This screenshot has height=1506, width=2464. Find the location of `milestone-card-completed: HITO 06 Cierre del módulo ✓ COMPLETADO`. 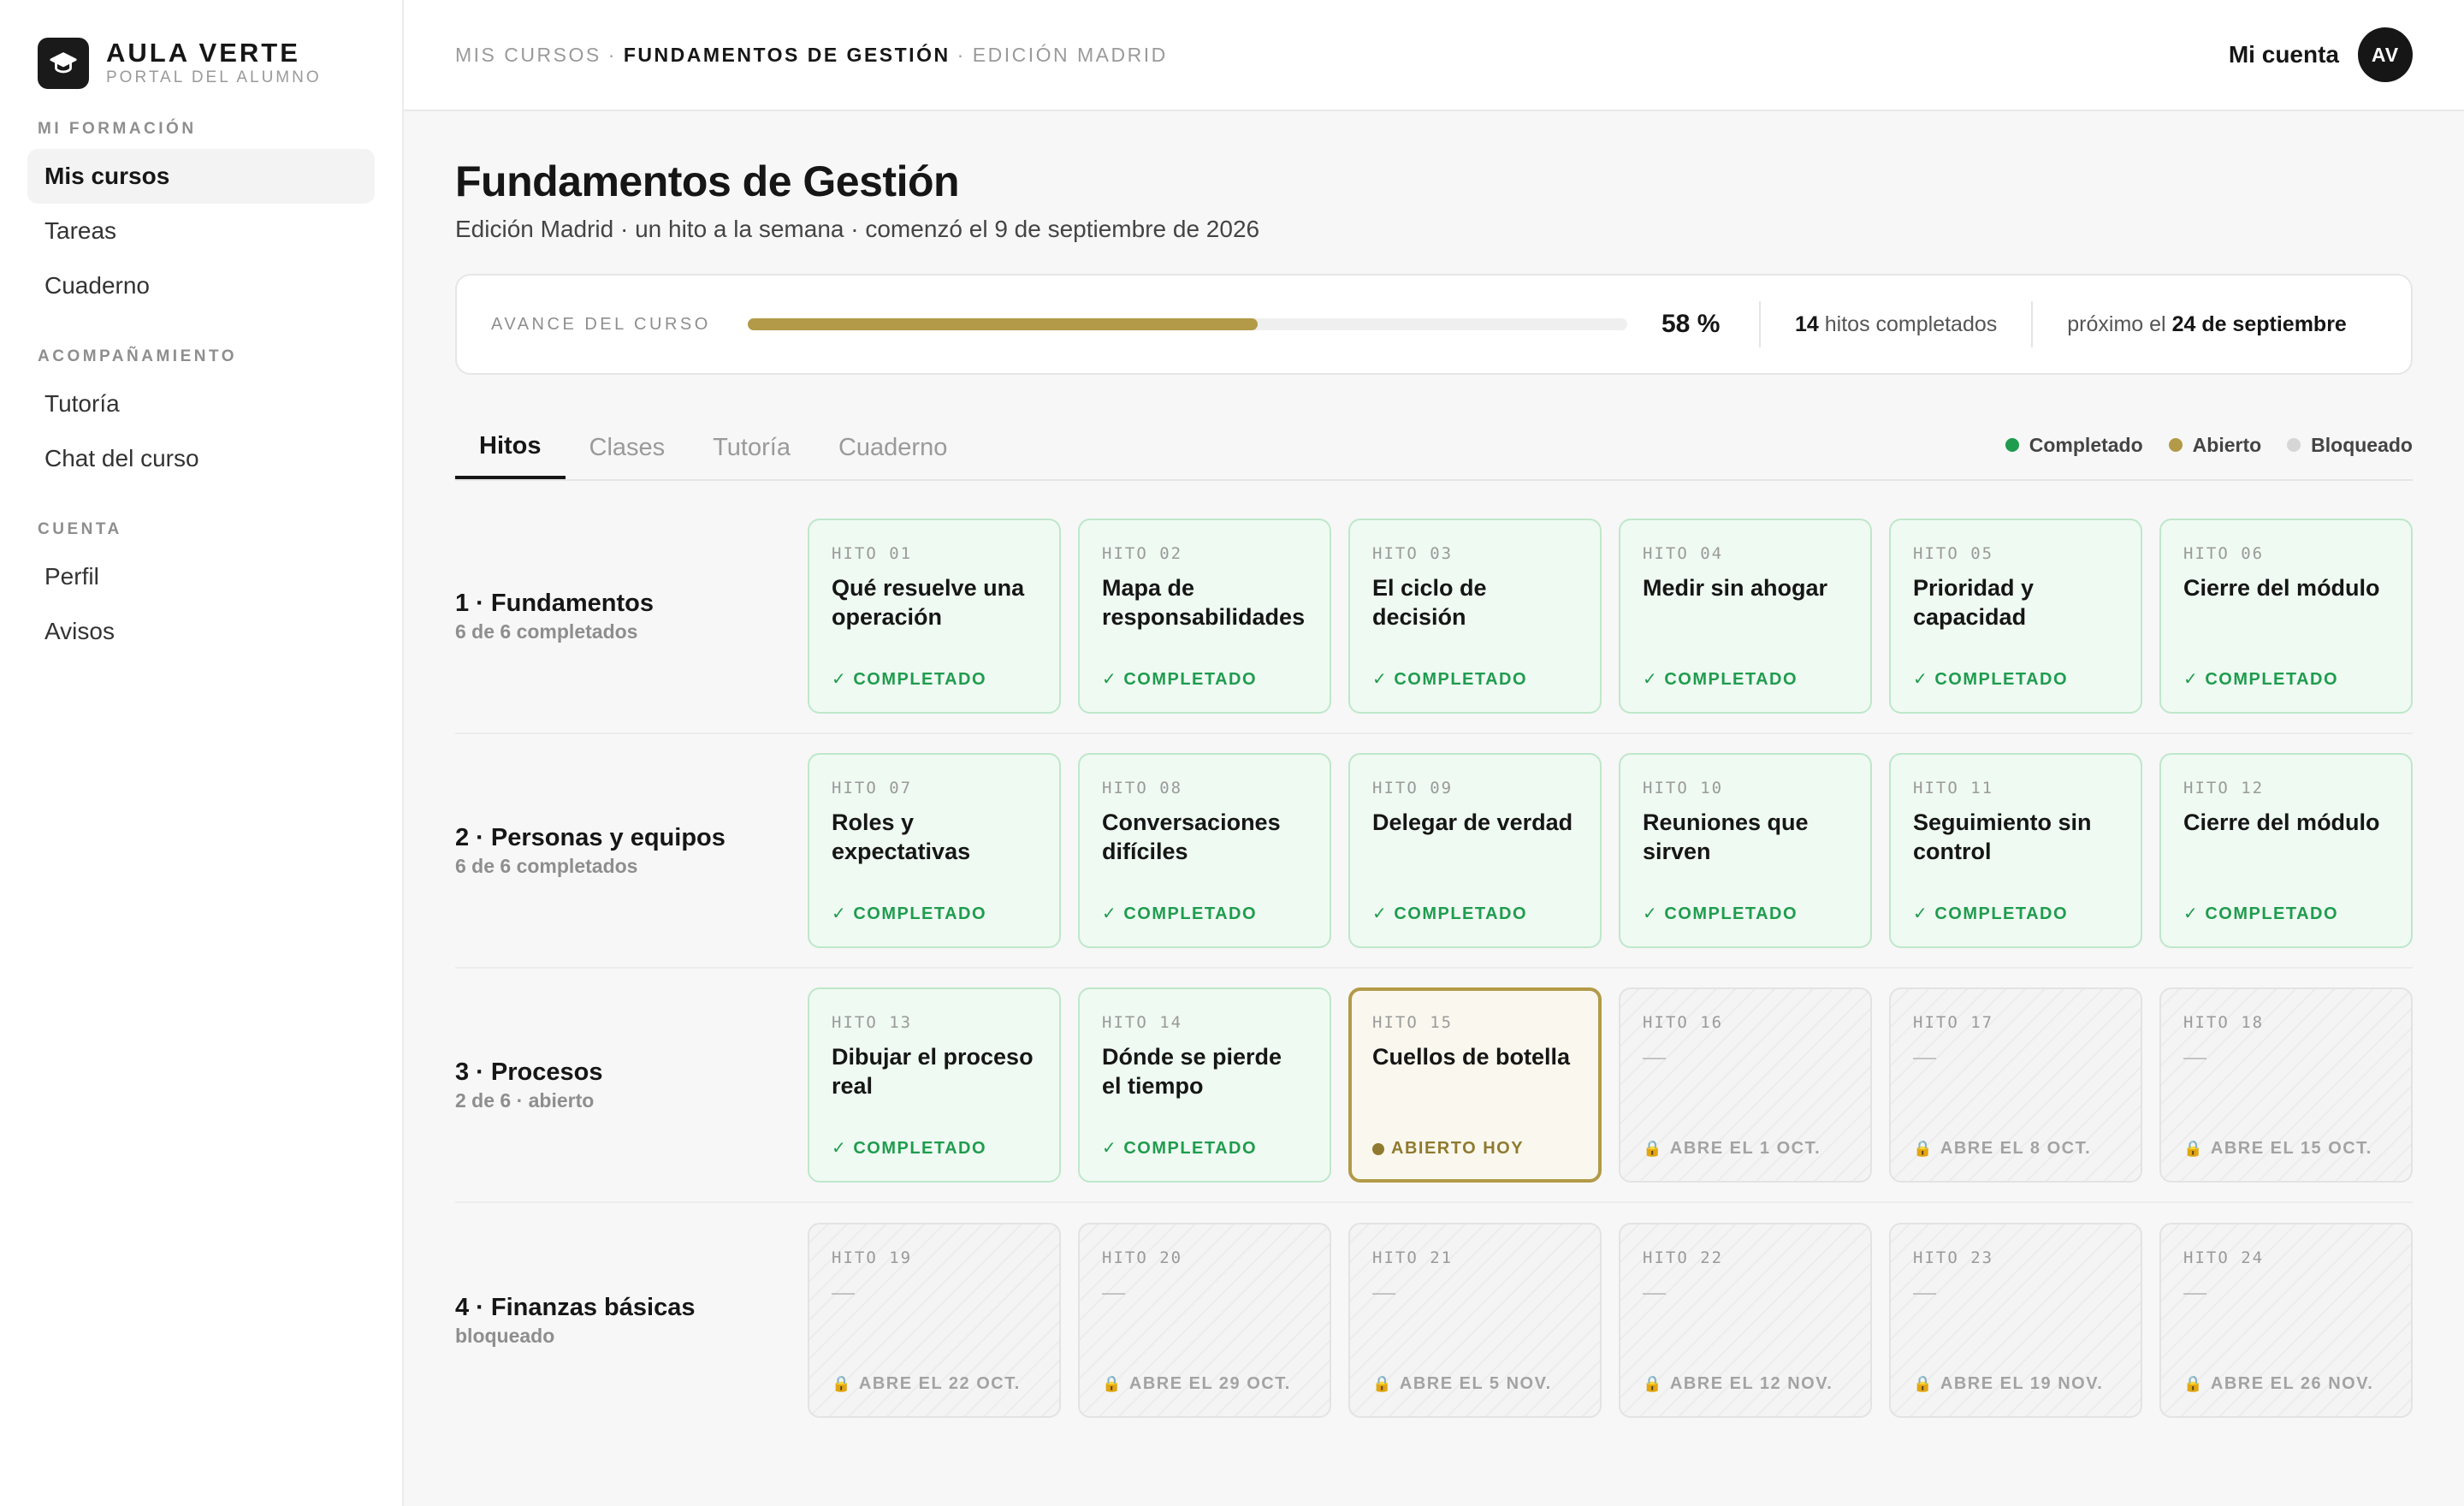

milestone-card-completed: HITO 06 Cierre del módulo ✓ COMPLETADO is located at coordinates (2286, 617).